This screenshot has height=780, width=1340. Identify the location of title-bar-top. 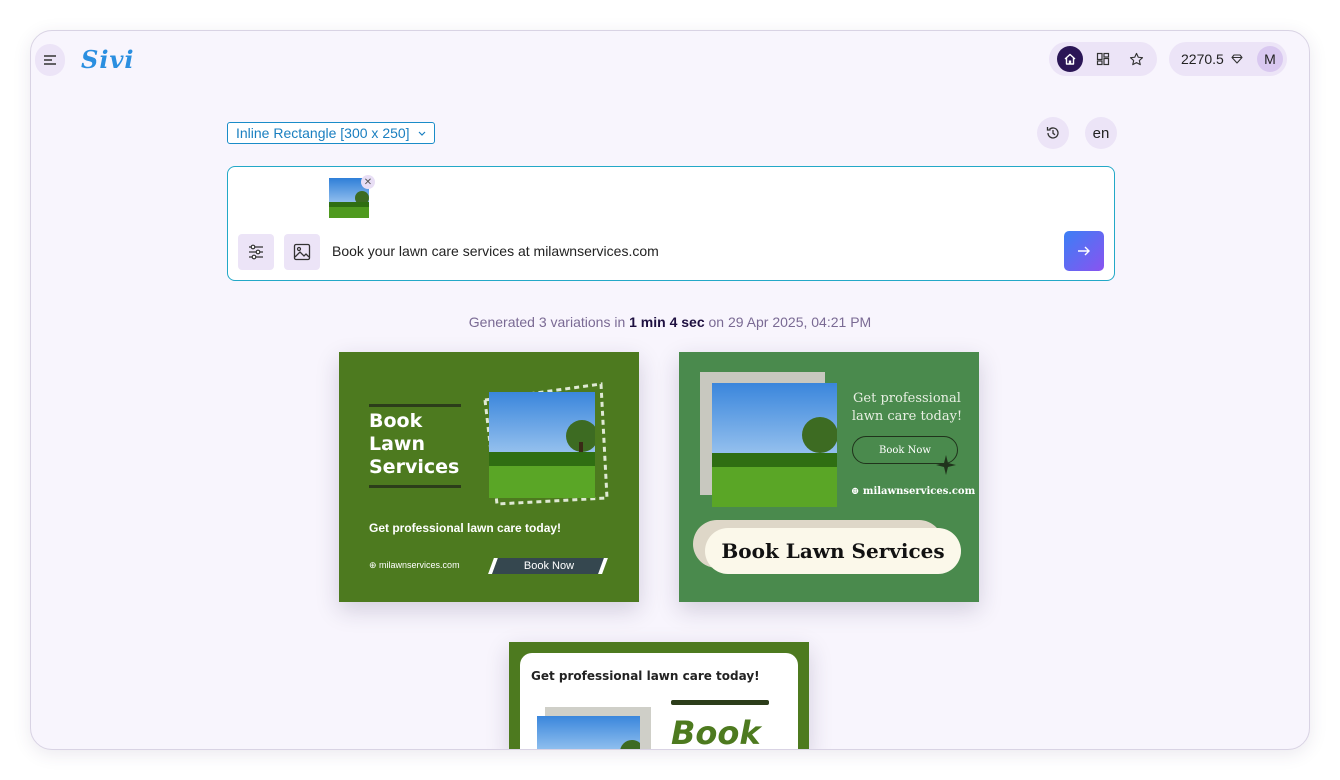
(415, 405).